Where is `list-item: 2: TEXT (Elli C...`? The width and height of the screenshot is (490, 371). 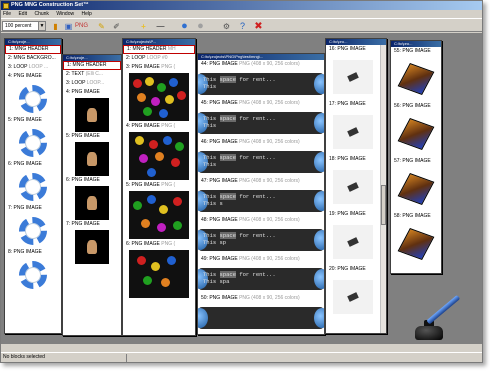 list-item: 2: TEXT (Elli C... is located at coordinates (92, 74).